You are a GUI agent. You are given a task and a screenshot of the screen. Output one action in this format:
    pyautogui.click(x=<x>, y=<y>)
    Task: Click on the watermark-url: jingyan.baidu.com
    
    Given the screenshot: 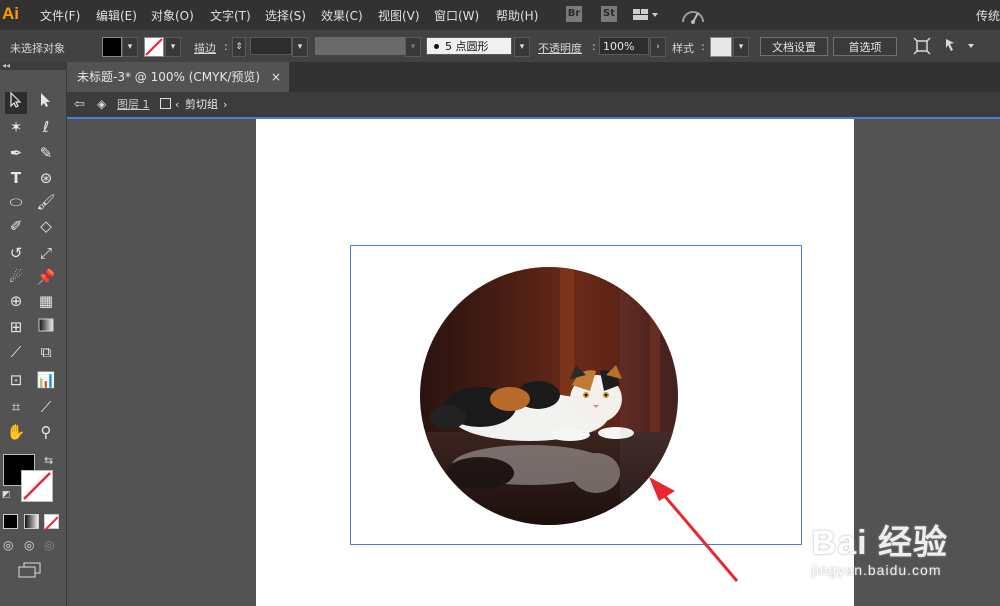 What is the action you would take?
    pyautogui.click(x=876, y=570)
    